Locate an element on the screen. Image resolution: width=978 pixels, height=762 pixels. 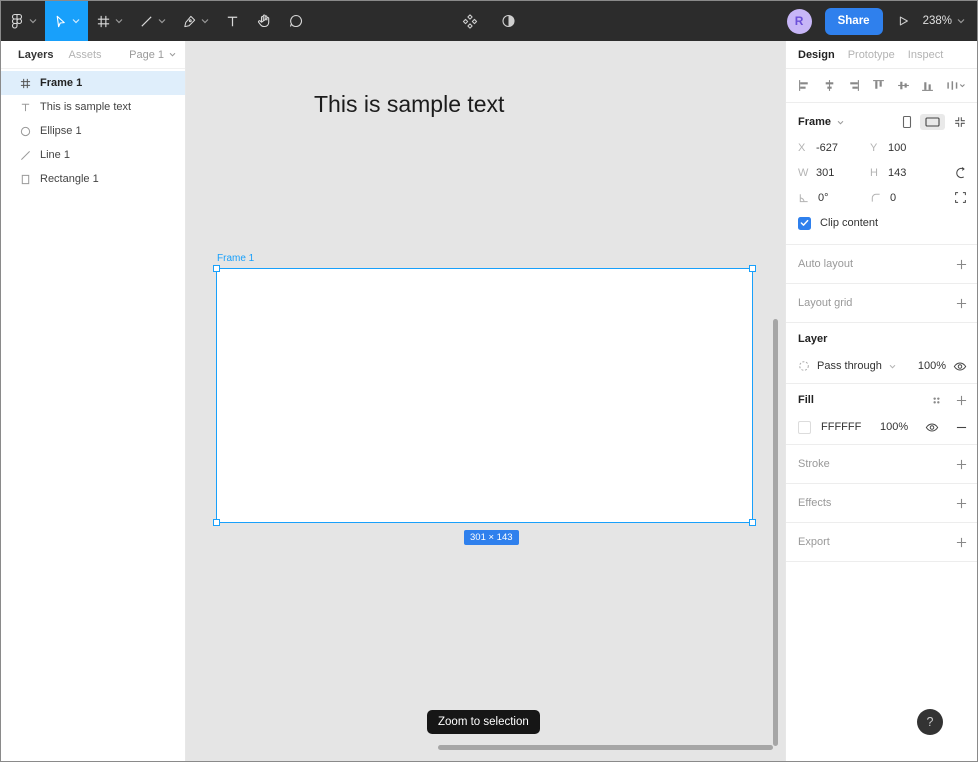
zoom-to-selection-tooltip: Zoom to selection is located at coordinates (483, 722).